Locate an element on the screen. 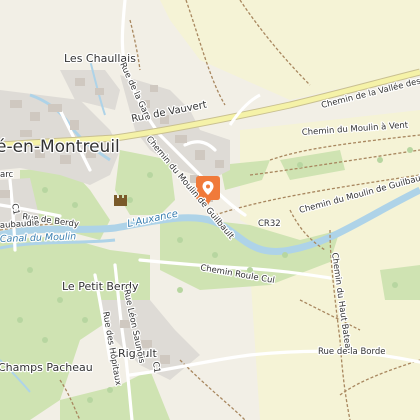 Image resolution: width=420 pixels, height=420 pixels. castle-icon is located at coordinates (120, 200).